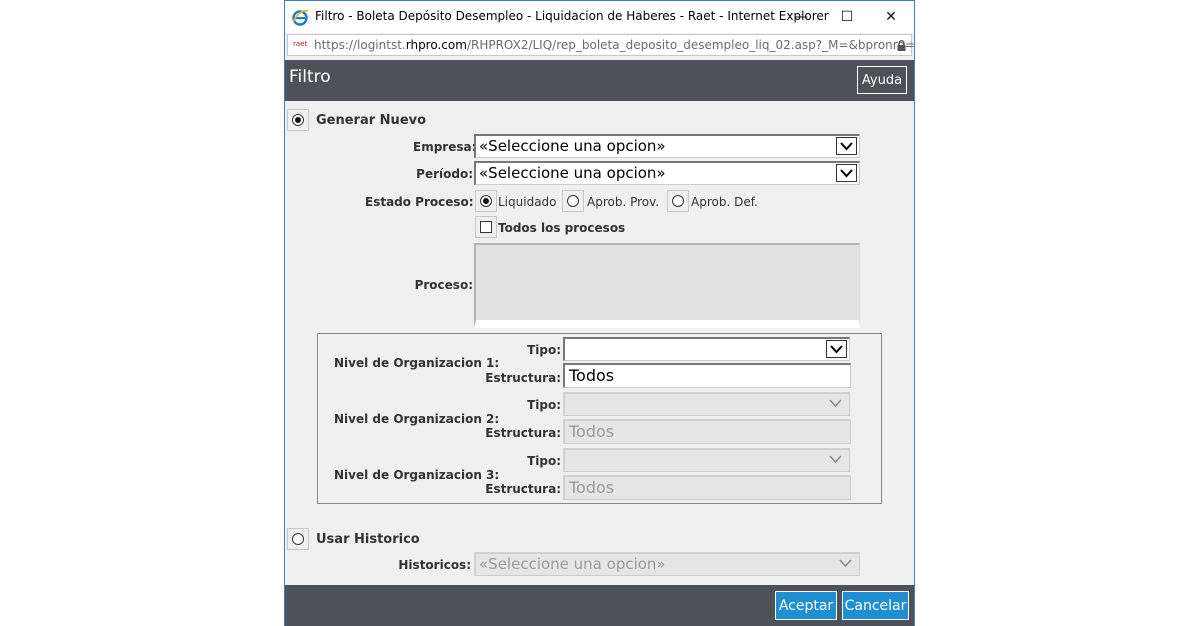 This screenshot has height=626, width=1200. What do you see at coordinates (599, 80) in the screenshot?
I see `dialog-header: Filtro Ayuda` at bounding box center [599, 80].